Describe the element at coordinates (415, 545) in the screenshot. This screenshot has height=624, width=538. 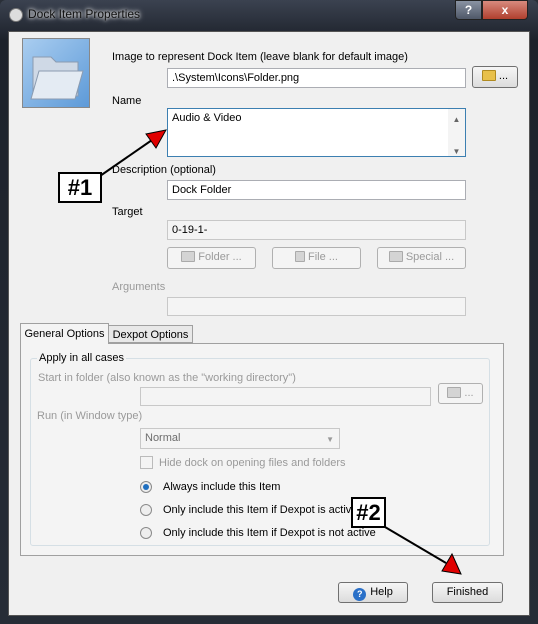
I see `arrow-2-line` at that location.